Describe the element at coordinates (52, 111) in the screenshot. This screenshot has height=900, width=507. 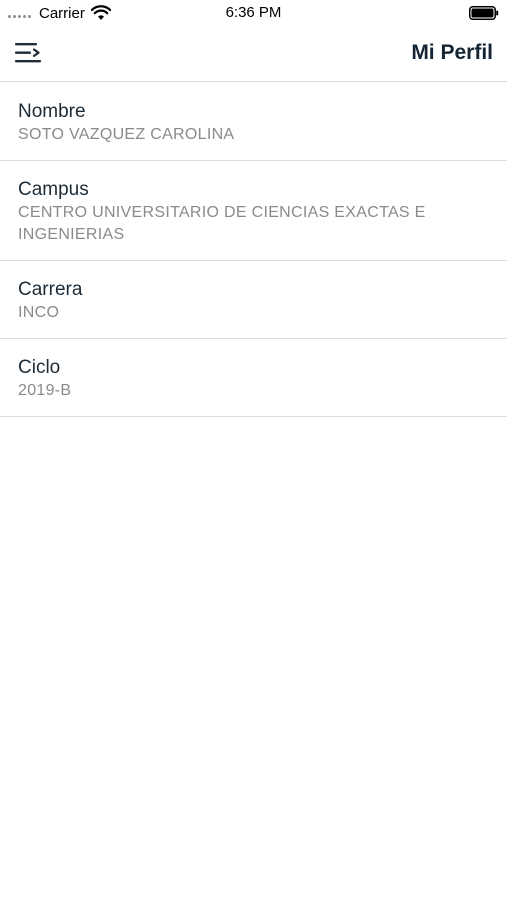
I see `row-label: Nombre` at that location.